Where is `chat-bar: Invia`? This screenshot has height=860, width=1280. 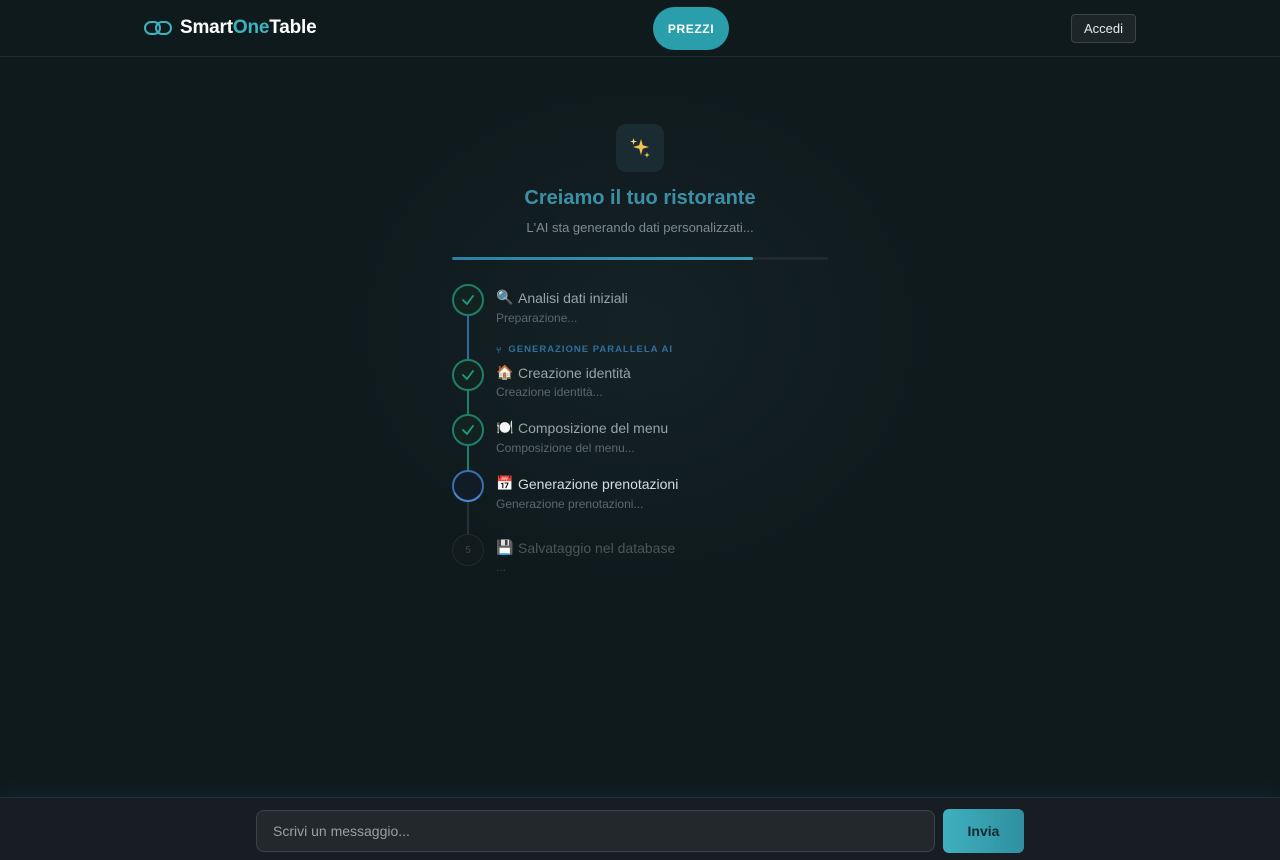
chat-bar: Invia is located at coordinates (640, 828).